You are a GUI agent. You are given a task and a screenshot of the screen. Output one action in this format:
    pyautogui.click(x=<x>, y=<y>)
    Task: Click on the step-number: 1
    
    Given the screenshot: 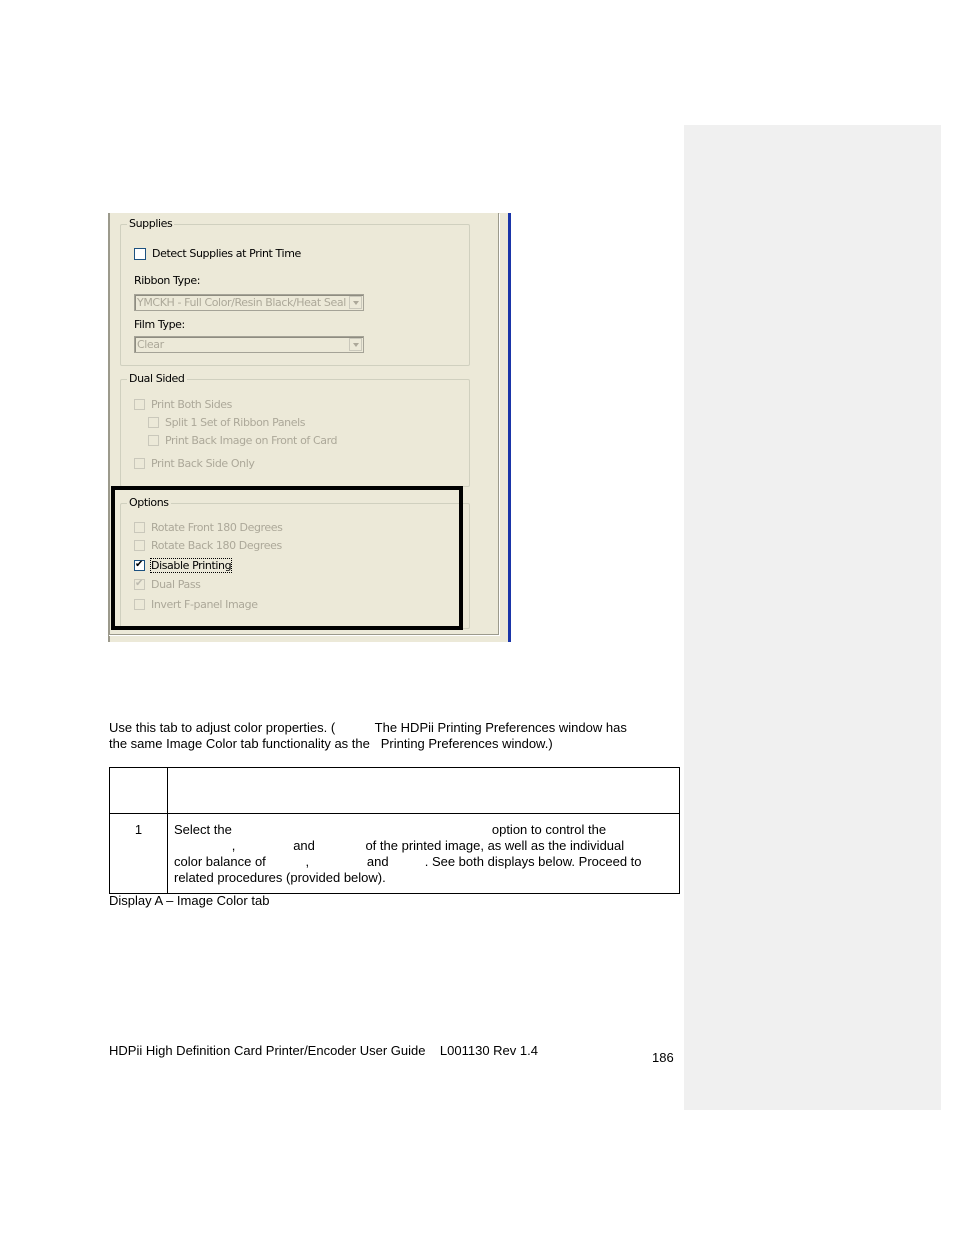 What is the action you would take?
    pyautogui.click(x=138, y=853)
    